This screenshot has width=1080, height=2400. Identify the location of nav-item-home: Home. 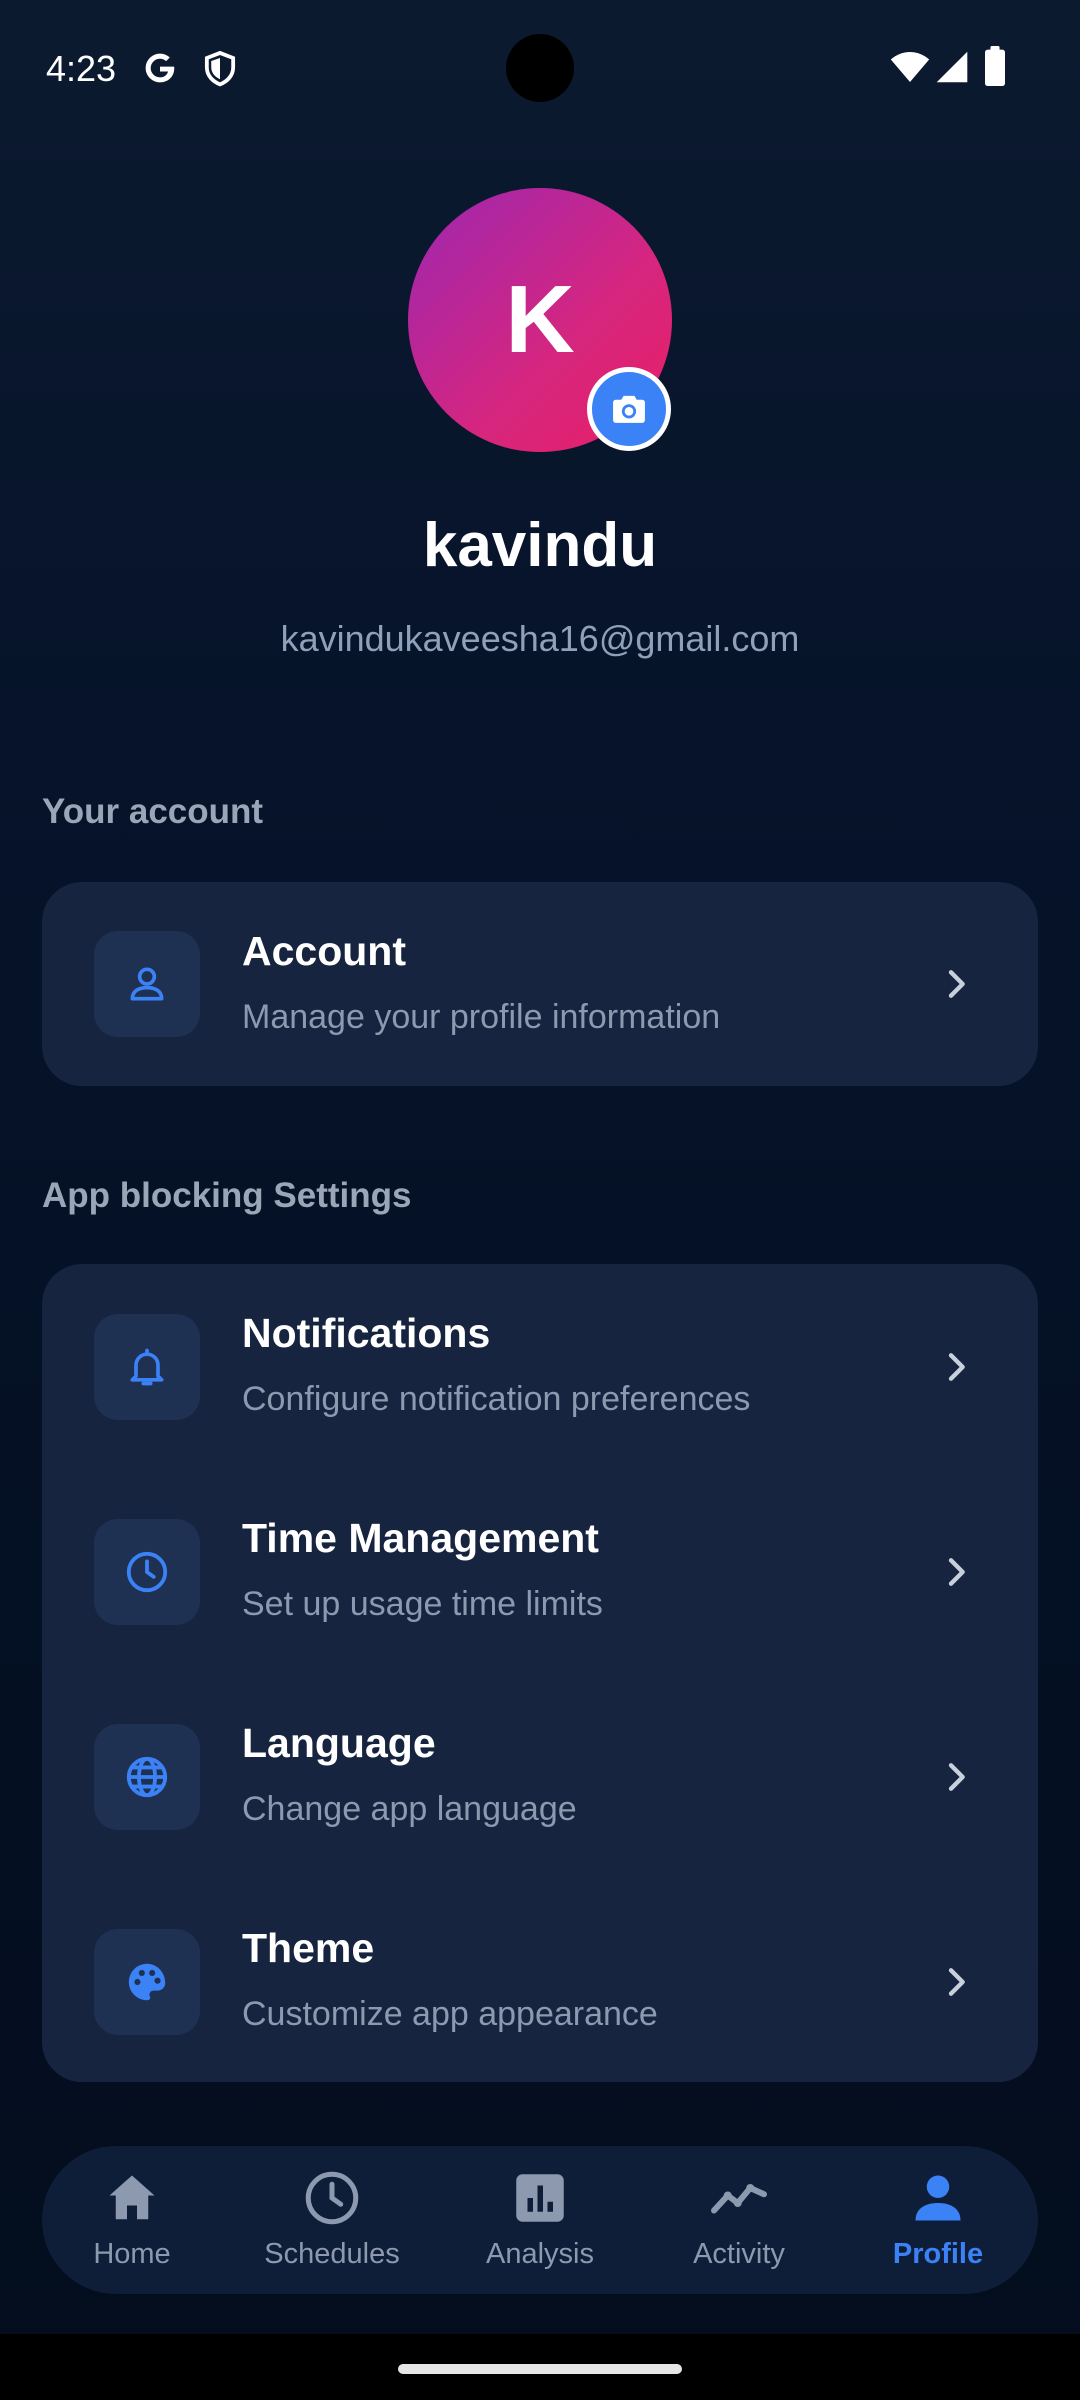
(132, 2220).